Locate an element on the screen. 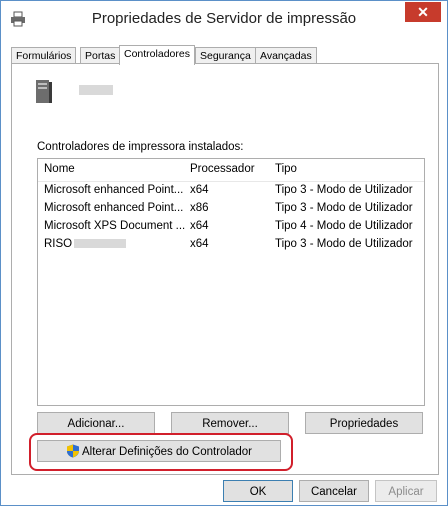  cancel-button: Cancelar is located at coordinates (334, 491).